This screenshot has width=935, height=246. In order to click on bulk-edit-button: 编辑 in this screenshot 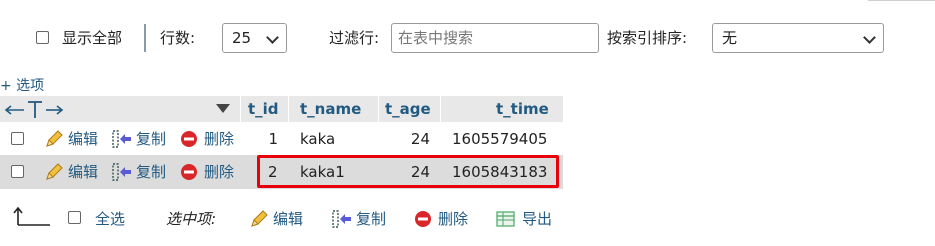, I will do `click(288, 219)`.